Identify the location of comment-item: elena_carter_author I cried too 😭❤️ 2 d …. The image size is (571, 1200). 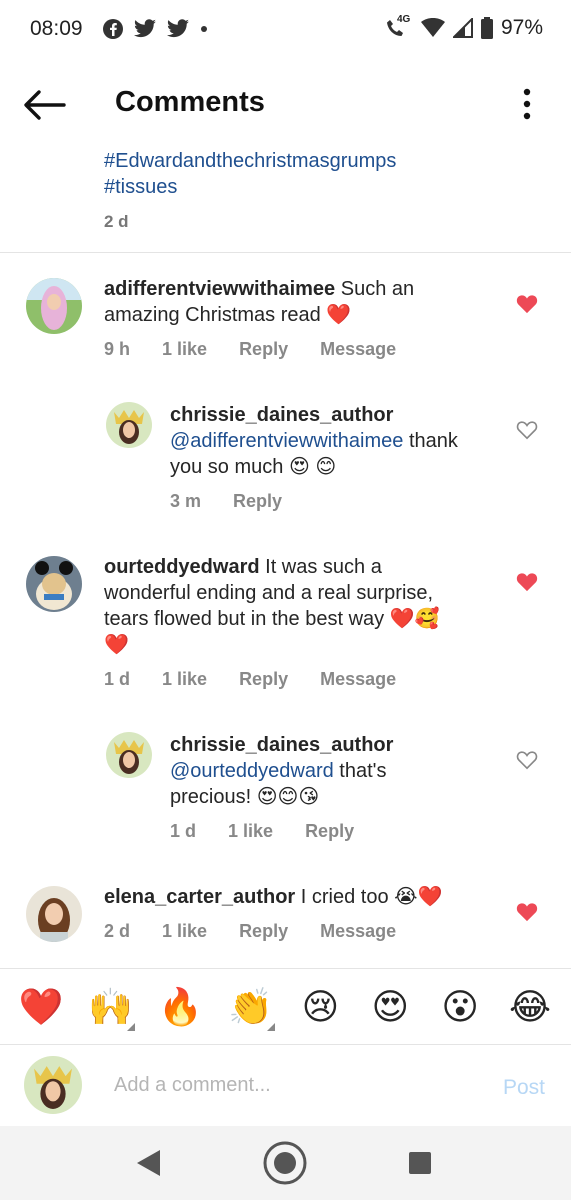
(285, 920).